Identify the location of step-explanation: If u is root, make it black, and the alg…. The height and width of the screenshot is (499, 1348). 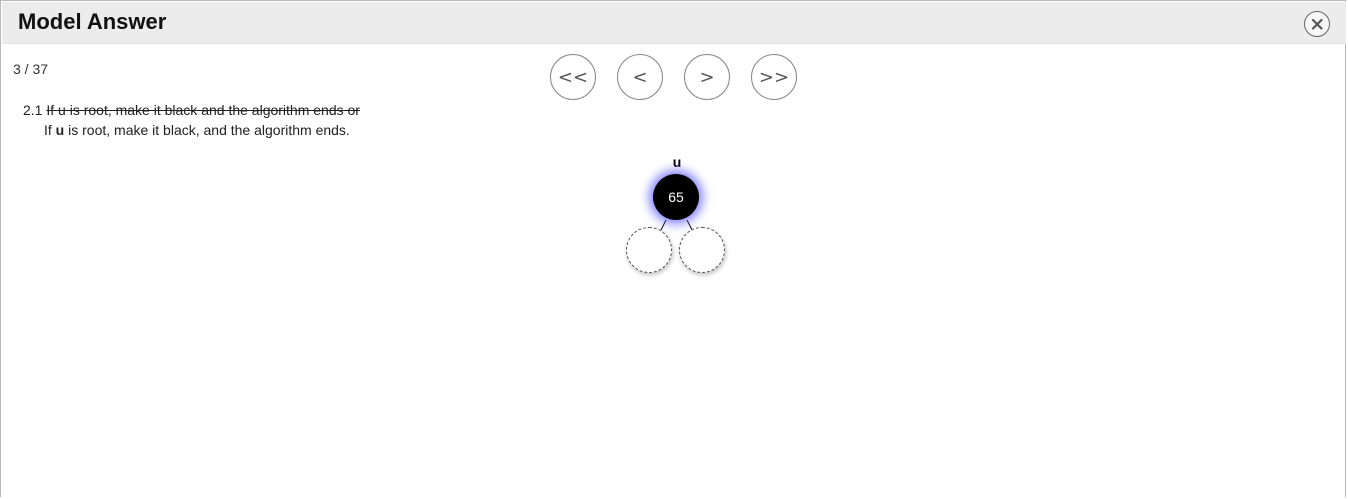
(197, 130).